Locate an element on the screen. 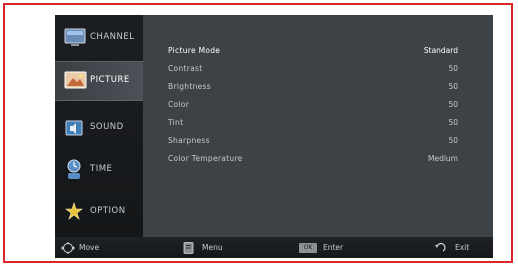  menu-sidebar: CHANNEL PICTURE SOUND TIME OPTION is located at coordinates (99, 126).